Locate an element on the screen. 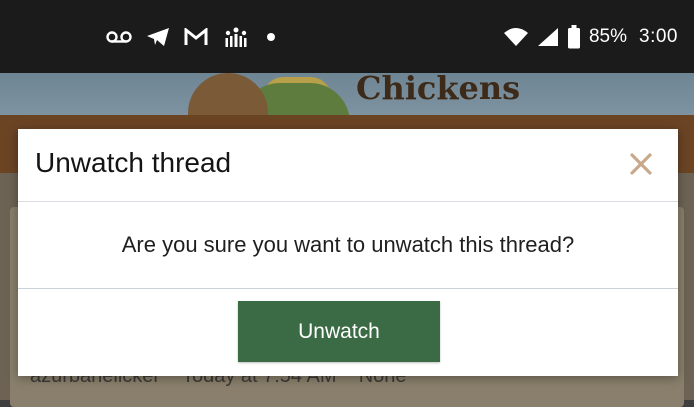 The image size is (694, 407). close-button is located at coordinates (641, 164).